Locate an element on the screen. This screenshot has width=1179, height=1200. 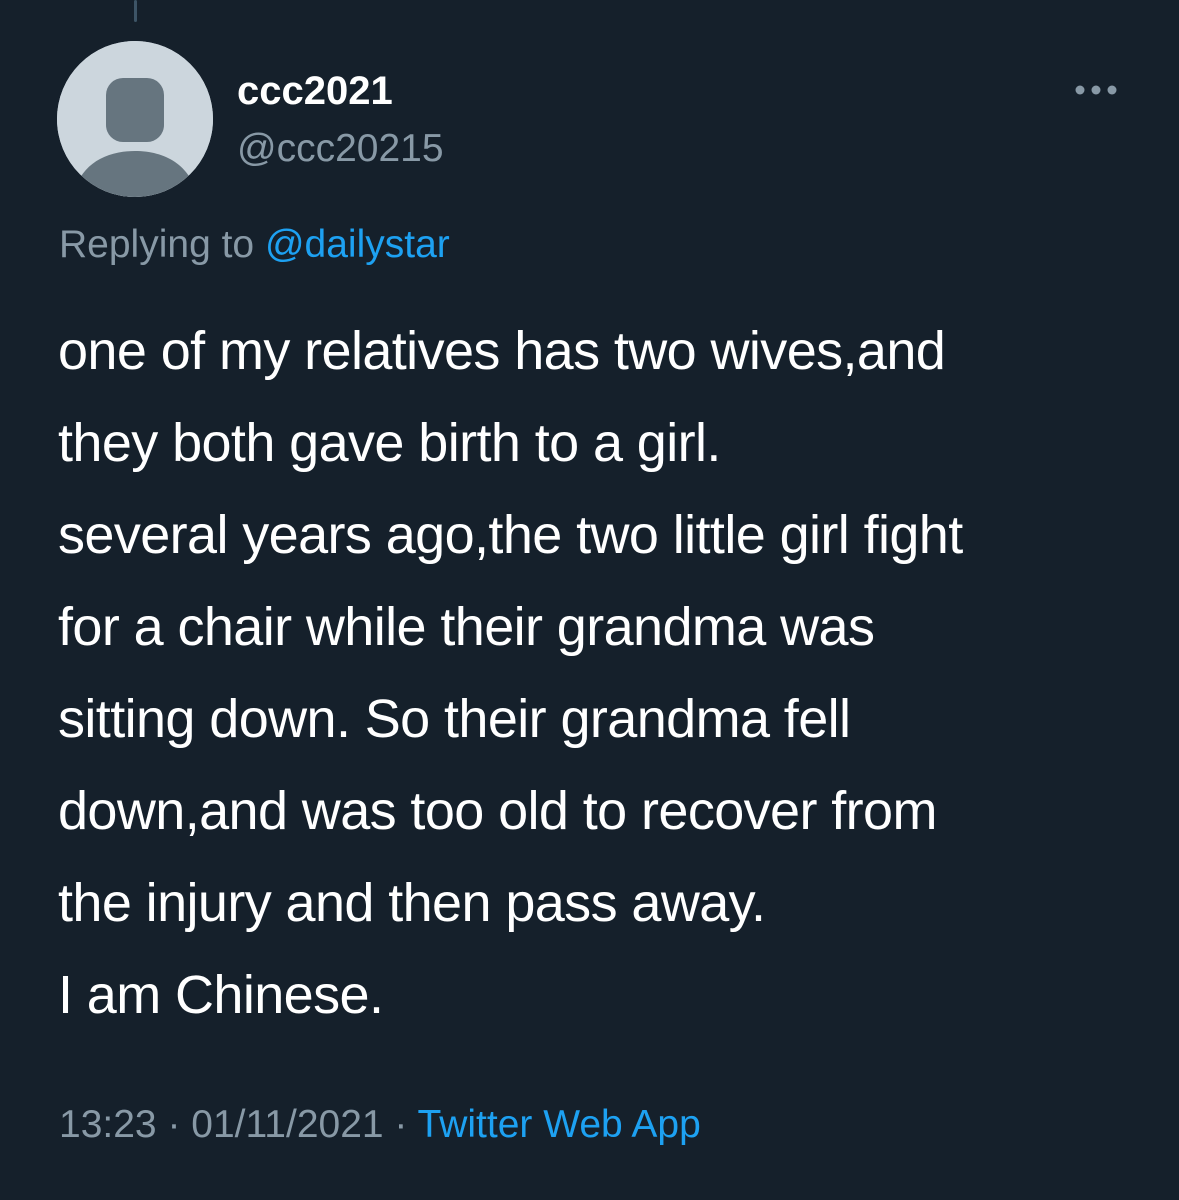
more-options-button is located at coordinates (1096, 90).